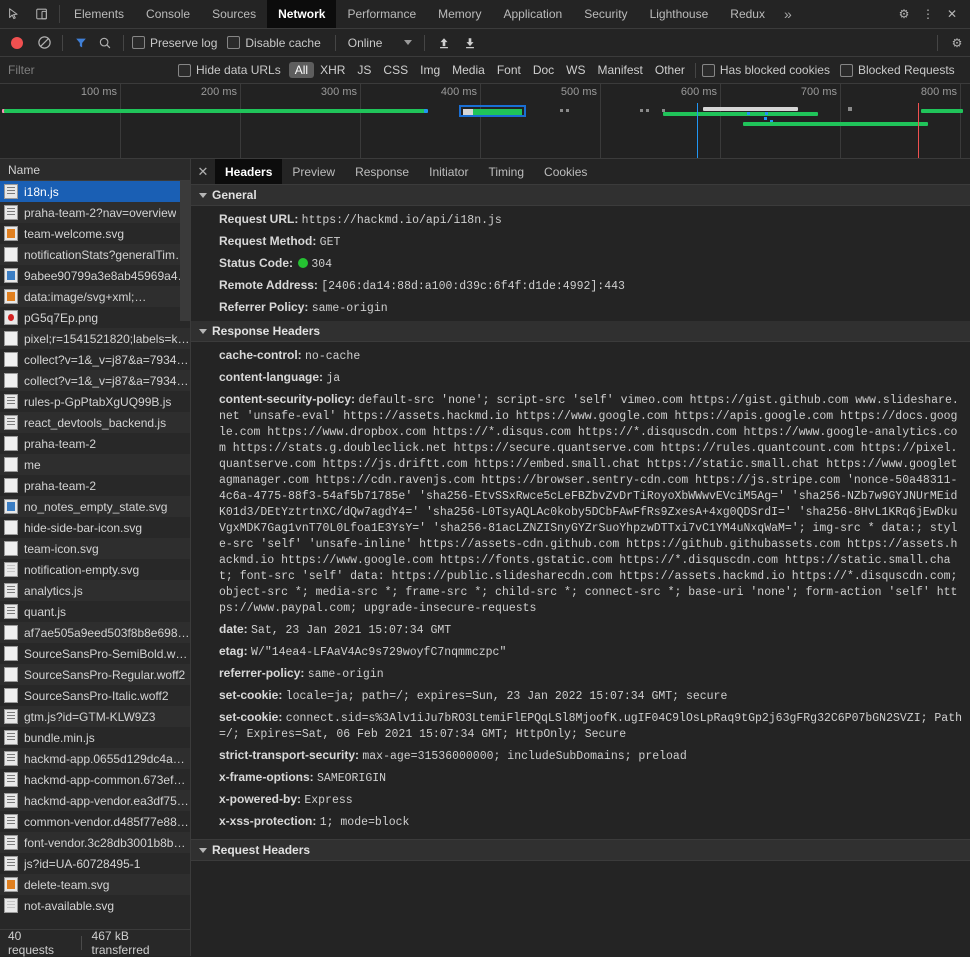  Describe the element at coordinates (95, 737) in the screenshot. I see `request-row: bundle.min.js` at that location.